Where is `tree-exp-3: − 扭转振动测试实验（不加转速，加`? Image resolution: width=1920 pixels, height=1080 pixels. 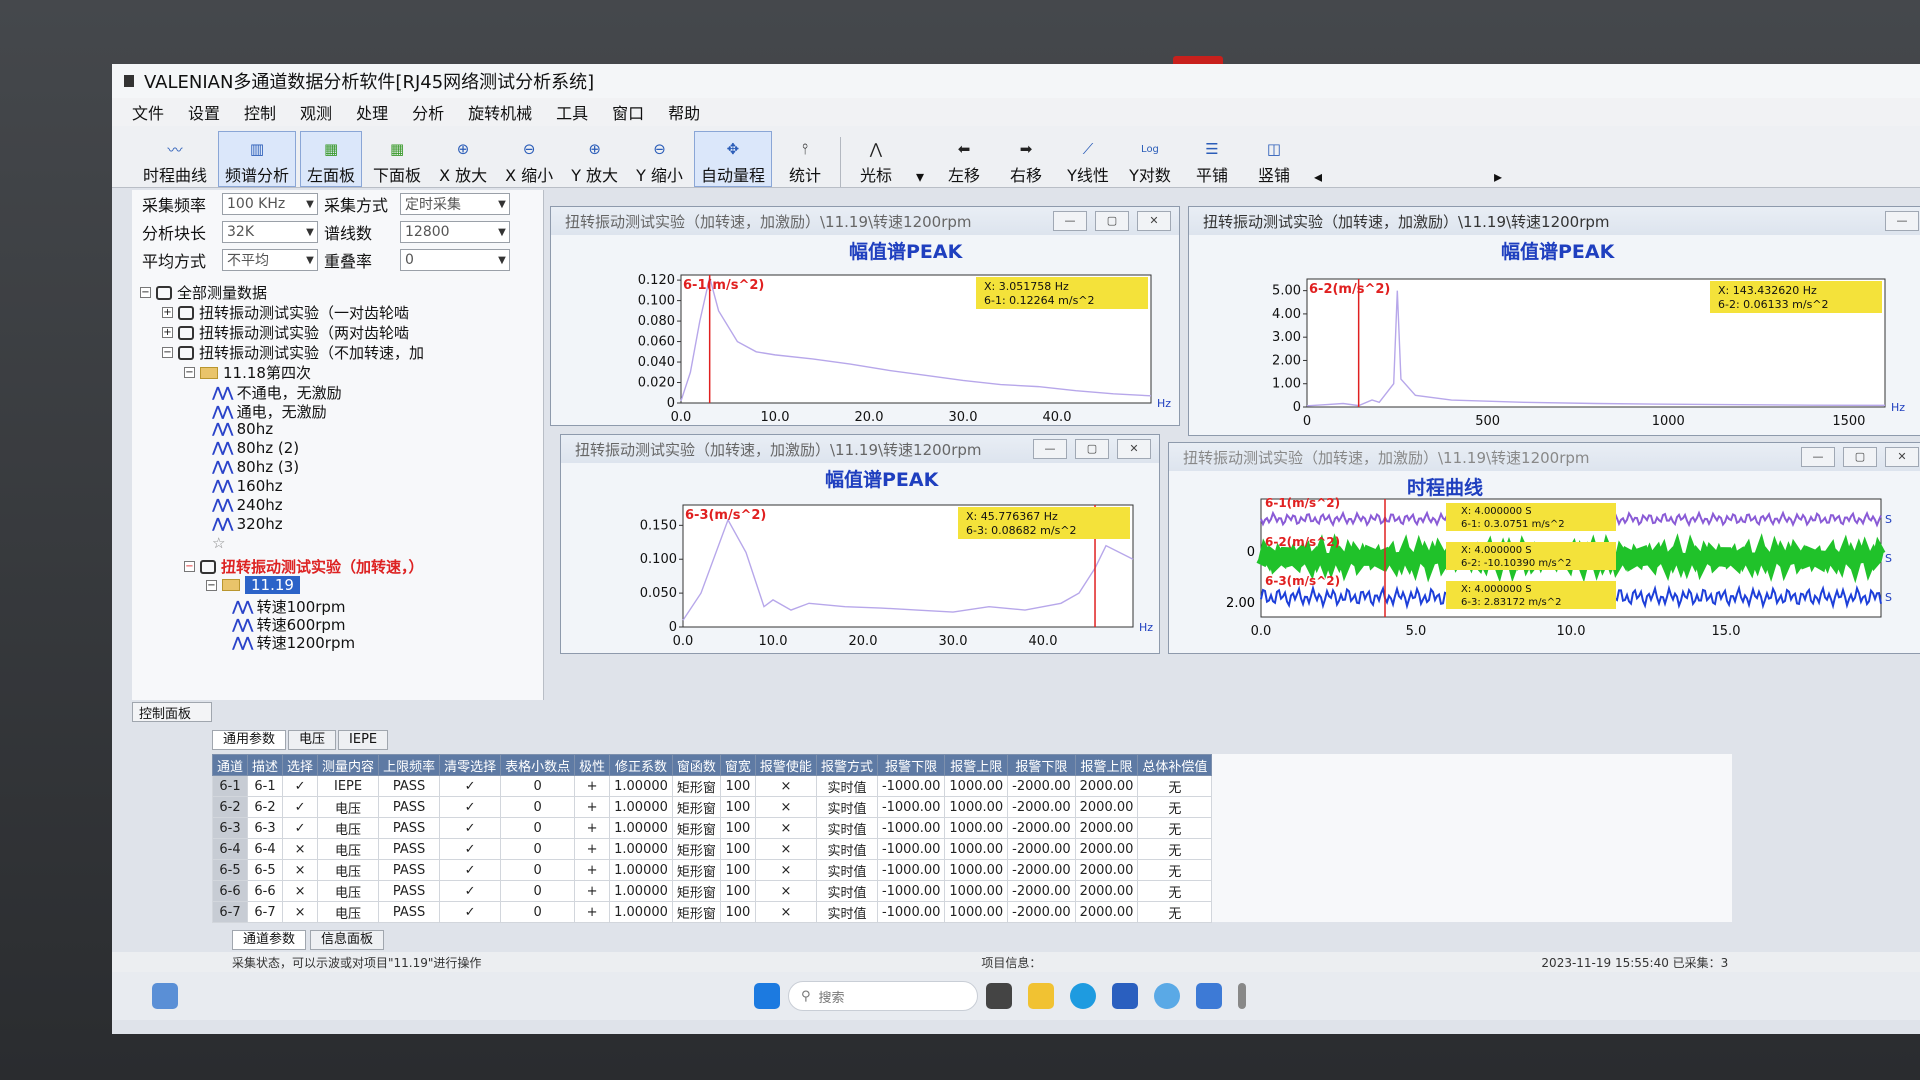 tree-exp-3: − 扭转振动测试实验（不加转速，加 is located at coordinates (293, 352).